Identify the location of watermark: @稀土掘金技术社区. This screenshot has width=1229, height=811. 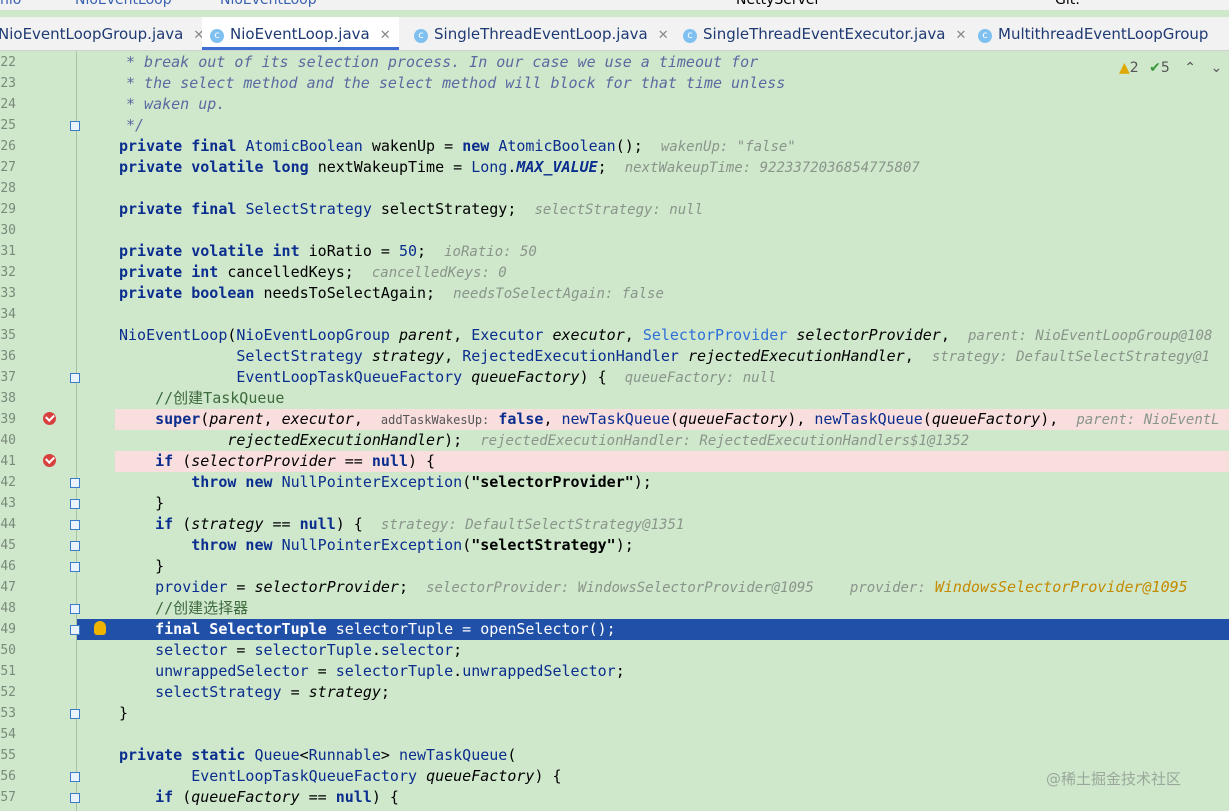
(1114, 779).